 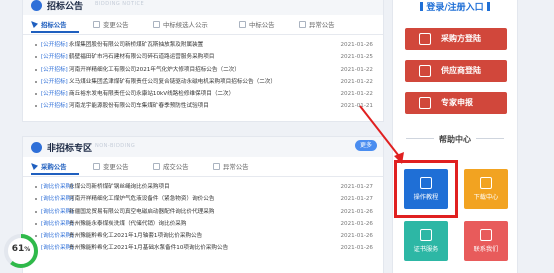 What do you see at coordinates (203, 187) in the screenshot?
I see `list-item: [询比价采购] 永煤公司新桥煤矿钢丝绳询比价采购项目 2021-01-27` at bounding box center [203, 187].